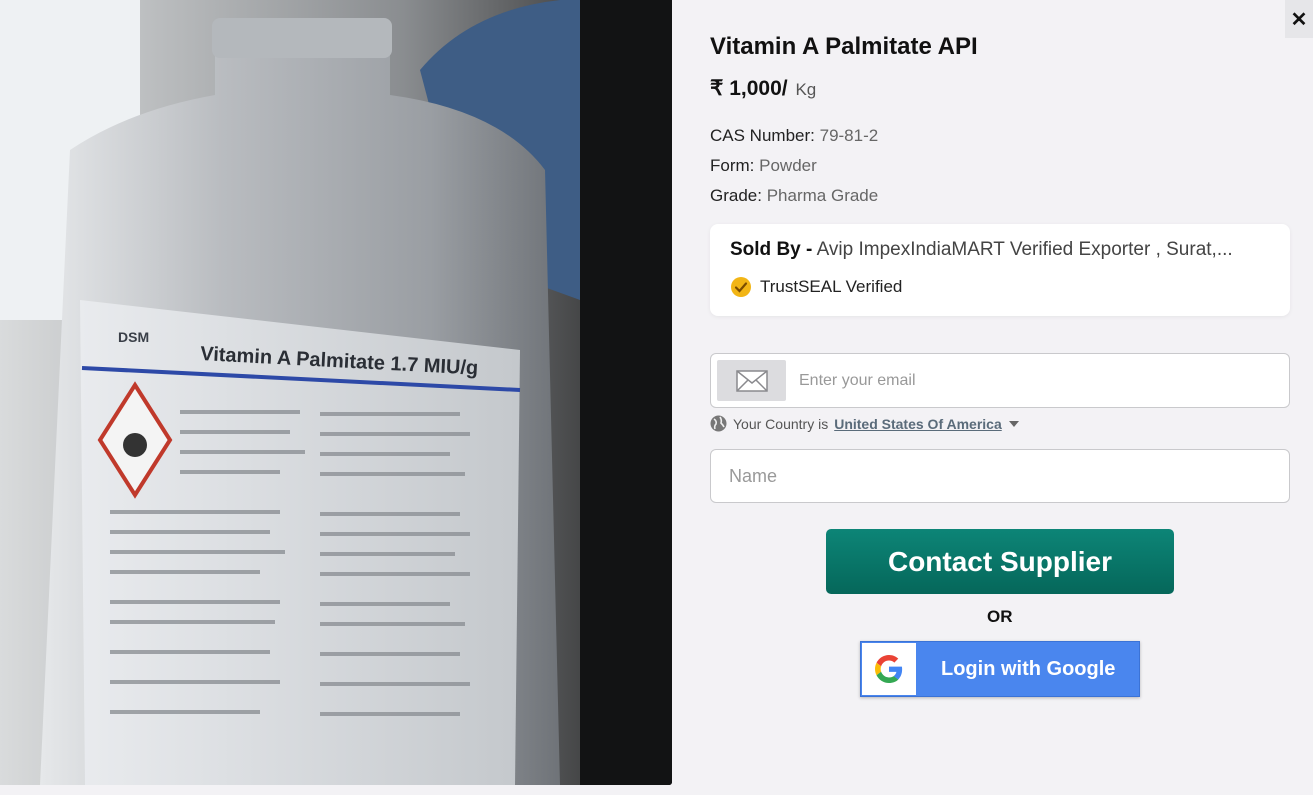 This screenshot has height=795, width=1313. Describe the element at coordinates (781, 423) in the screenshot. I see `country-prefix: Your Country is` at that location.